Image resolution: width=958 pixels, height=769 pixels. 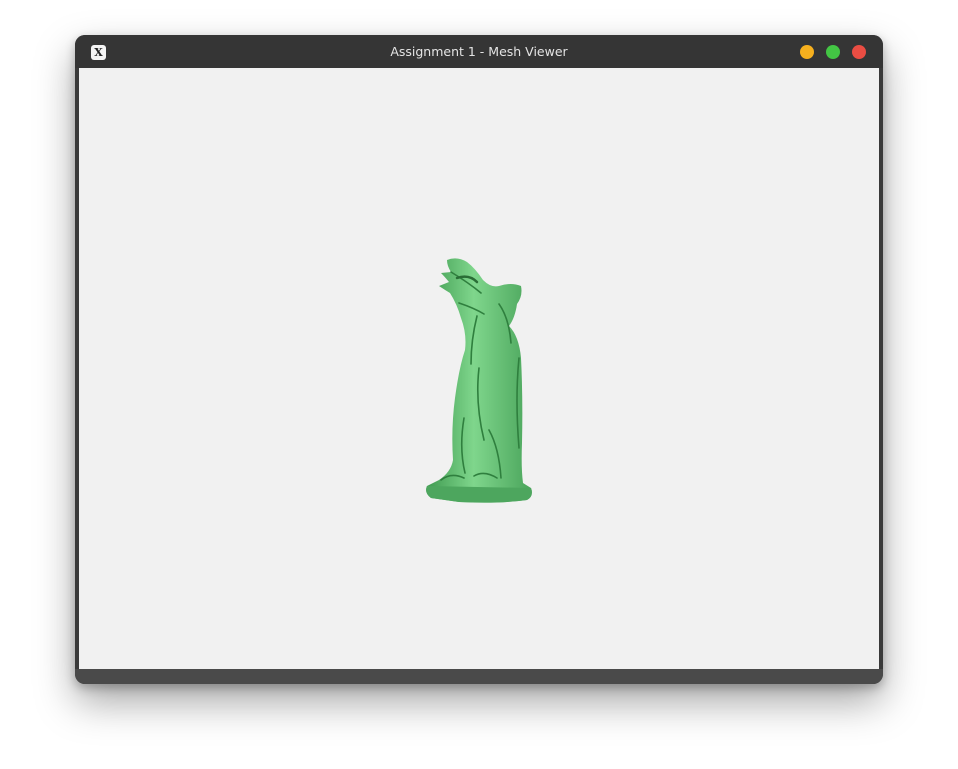 What do you see at coordinates (807, 52) in the screenshot?
I see `minimize-button` at bounding box center [807, 52].